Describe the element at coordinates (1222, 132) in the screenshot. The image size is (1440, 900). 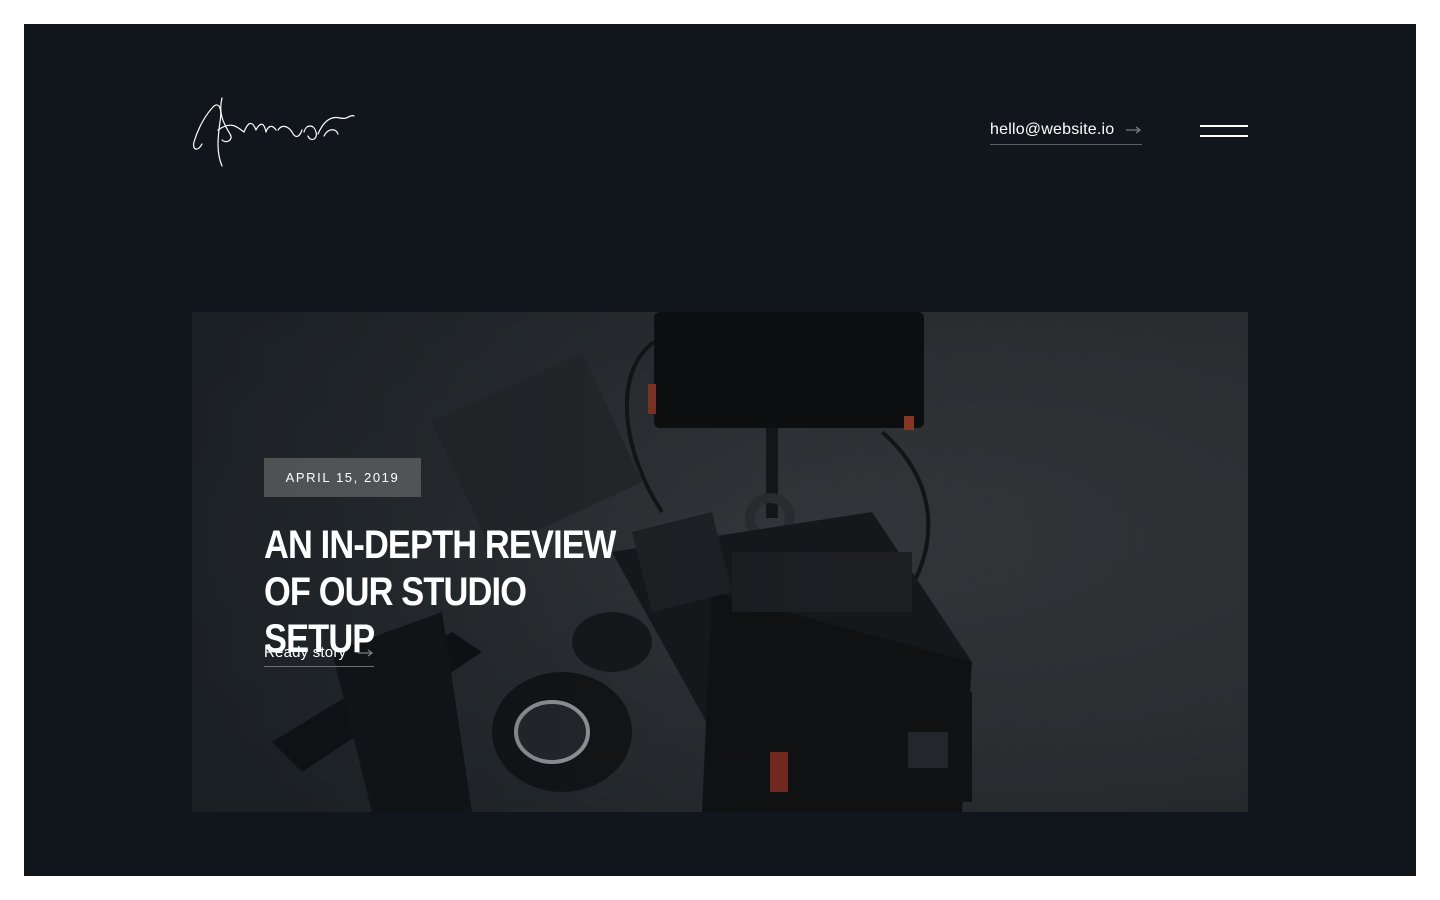
I see `hamburger-menu-icon` at that location.